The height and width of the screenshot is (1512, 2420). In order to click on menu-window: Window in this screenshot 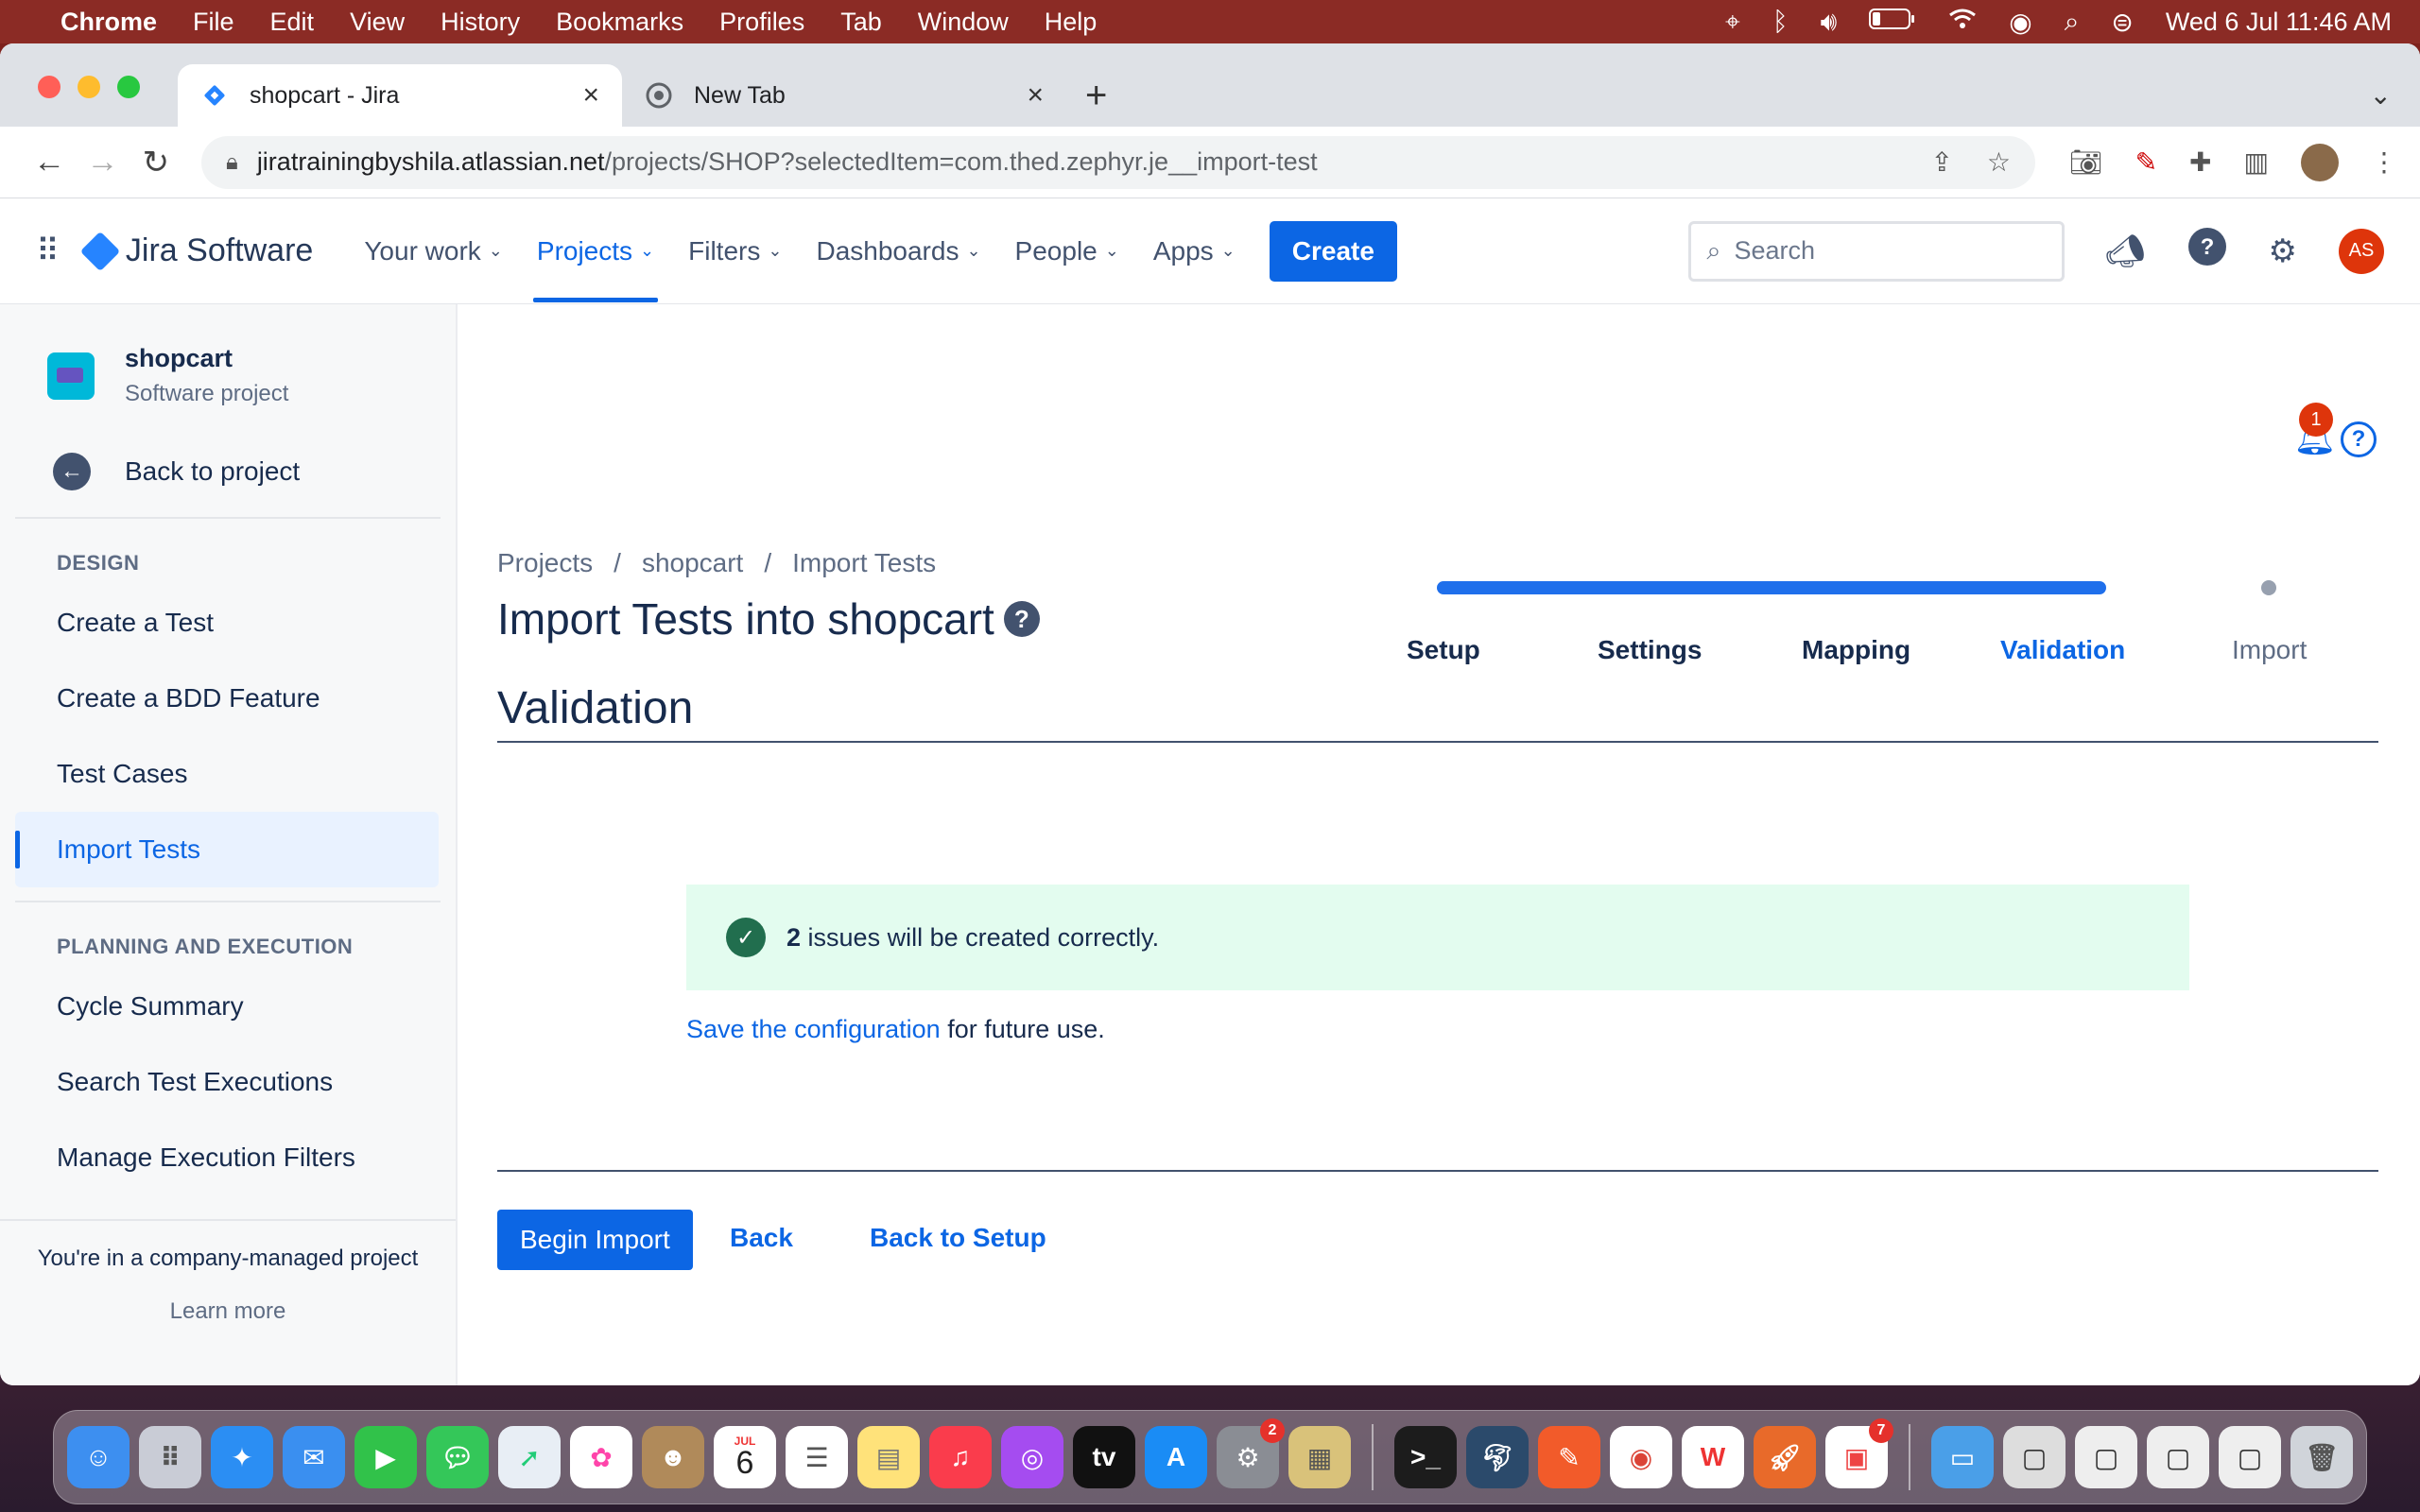, I will do `click(963, 22)`.